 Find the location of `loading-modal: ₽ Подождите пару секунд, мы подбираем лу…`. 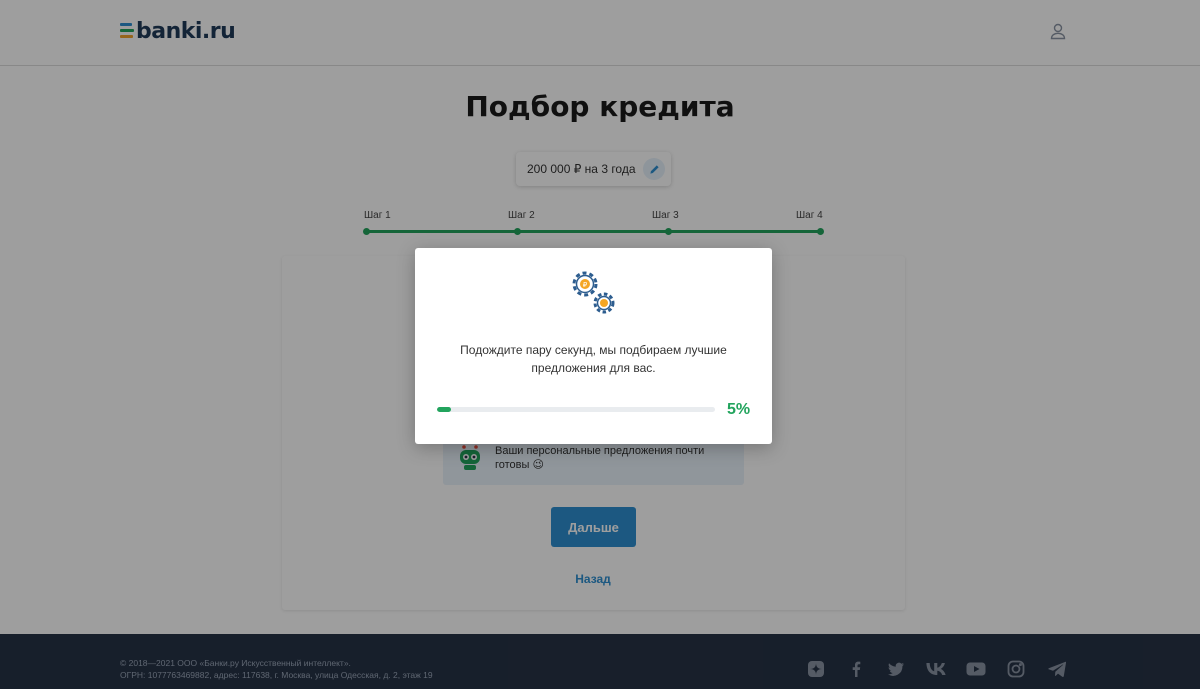

loading-modal: ₽ Подождите пару секунд, мы подбираем лу… is located at coordinates (593, 346).